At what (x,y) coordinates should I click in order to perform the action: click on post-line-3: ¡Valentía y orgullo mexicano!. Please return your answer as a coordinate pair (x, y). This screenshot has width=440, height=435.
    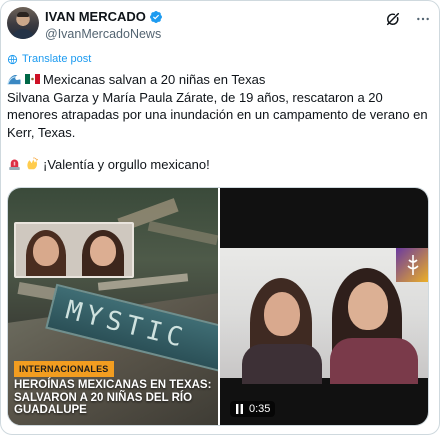
    Looking at the image, I should click on (126, 164).